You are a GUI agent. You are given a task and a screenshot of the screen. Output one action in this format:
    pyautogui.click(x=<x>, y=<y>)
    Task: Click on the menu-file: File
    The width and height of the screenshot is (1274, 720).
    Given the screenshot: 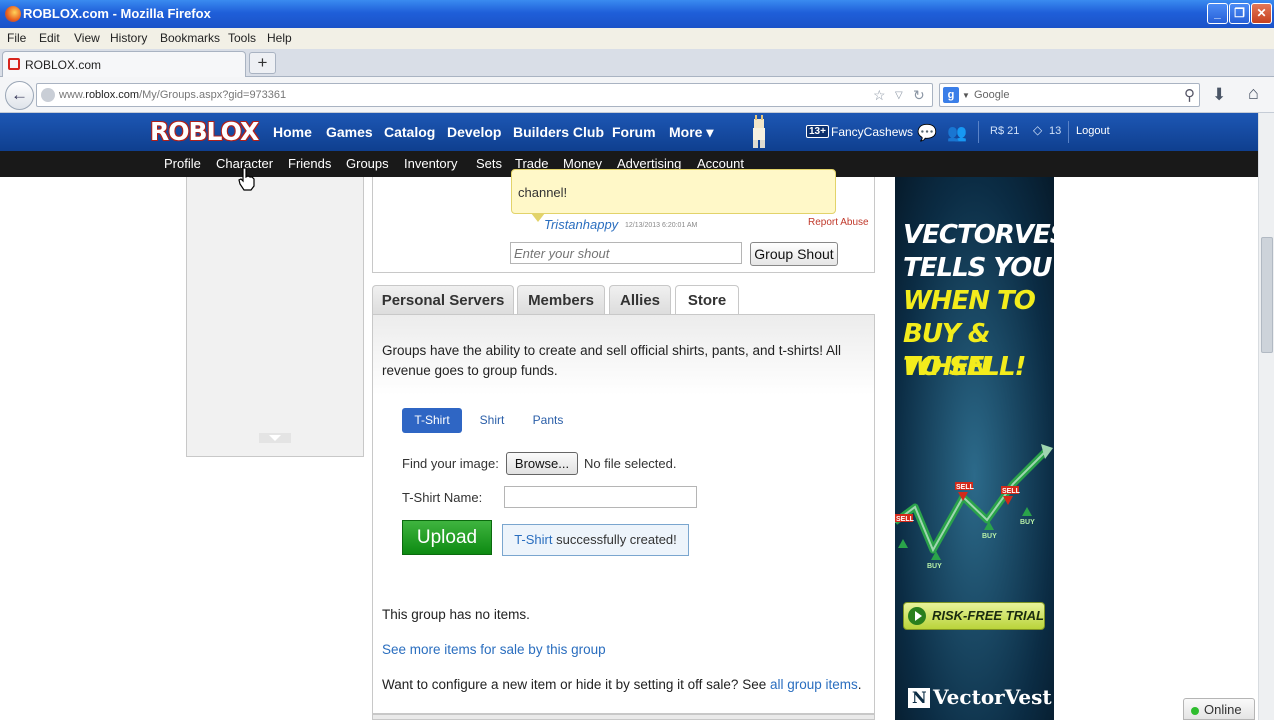 What is the action you would take?
    pyautogui.click(x=16, y=38)
    